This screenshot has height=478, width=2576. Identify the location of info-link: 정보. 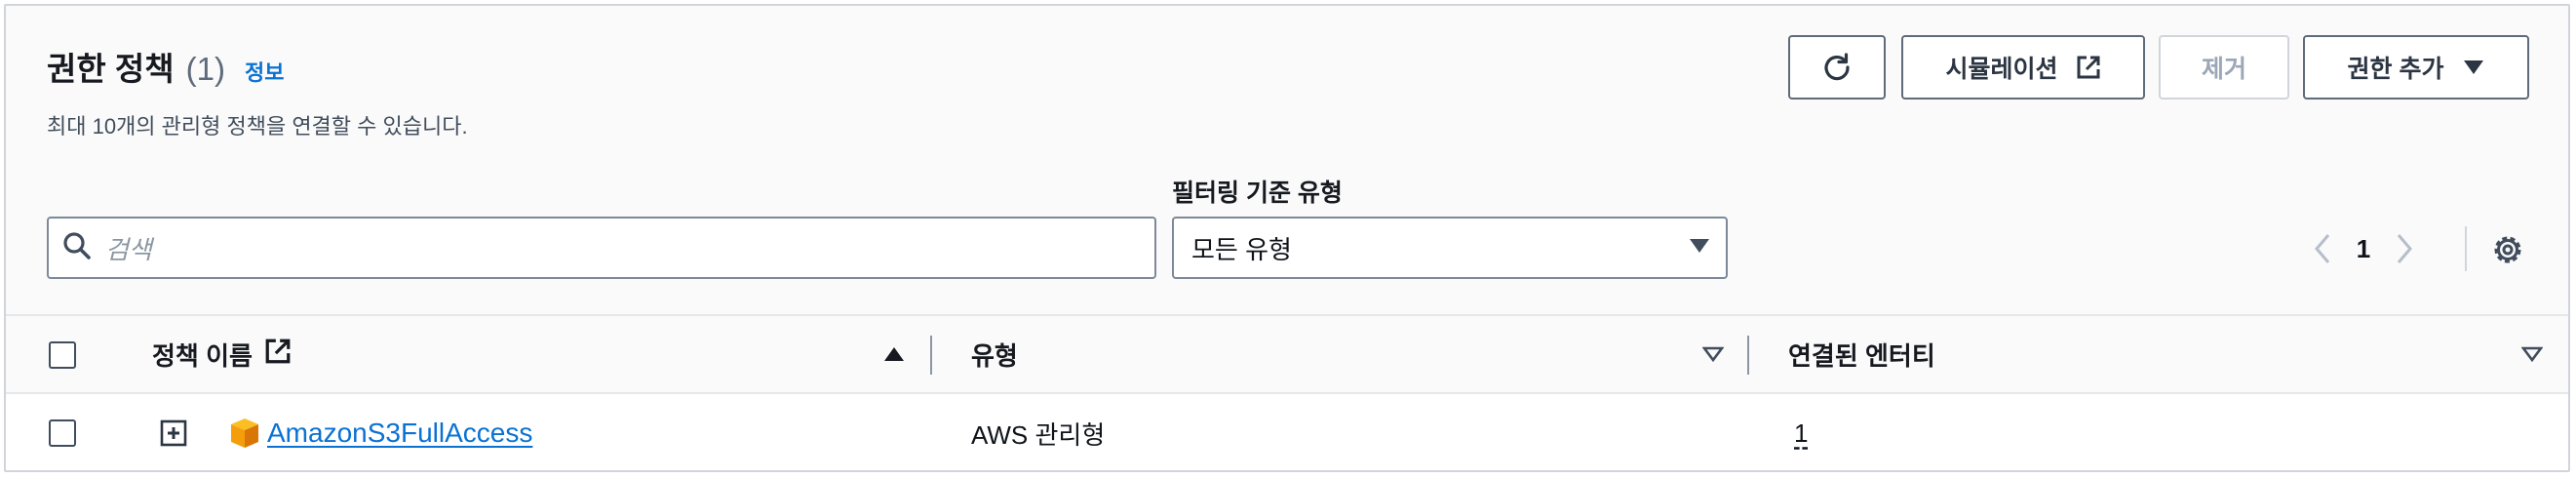
(264, 71).